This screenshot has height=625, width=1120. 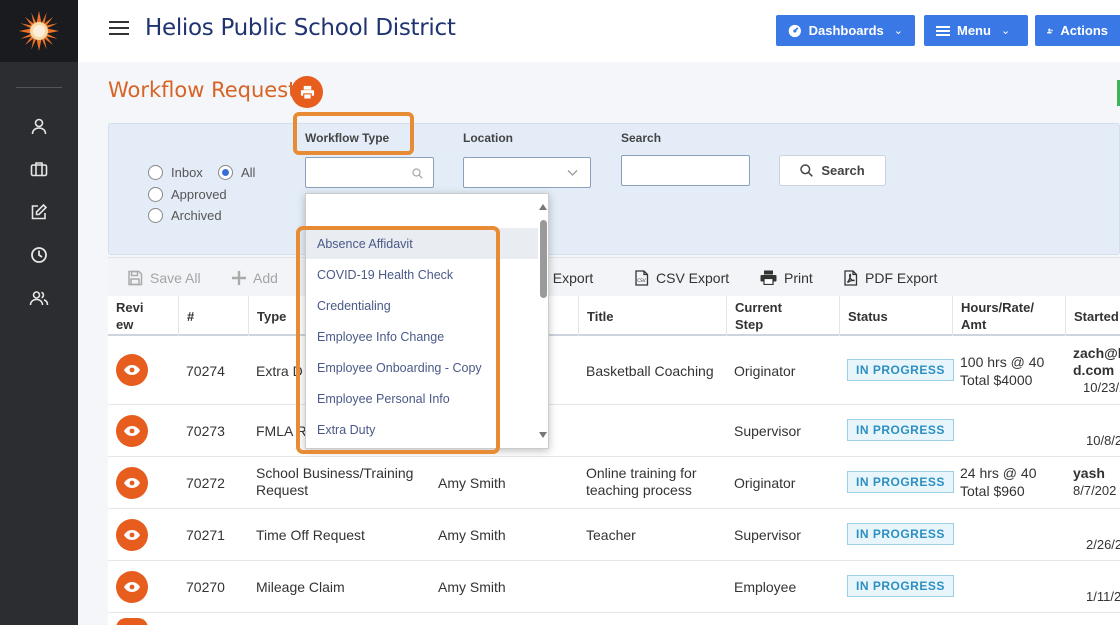 I want to click on column-header-title: Title, so click(x=652, y=316).